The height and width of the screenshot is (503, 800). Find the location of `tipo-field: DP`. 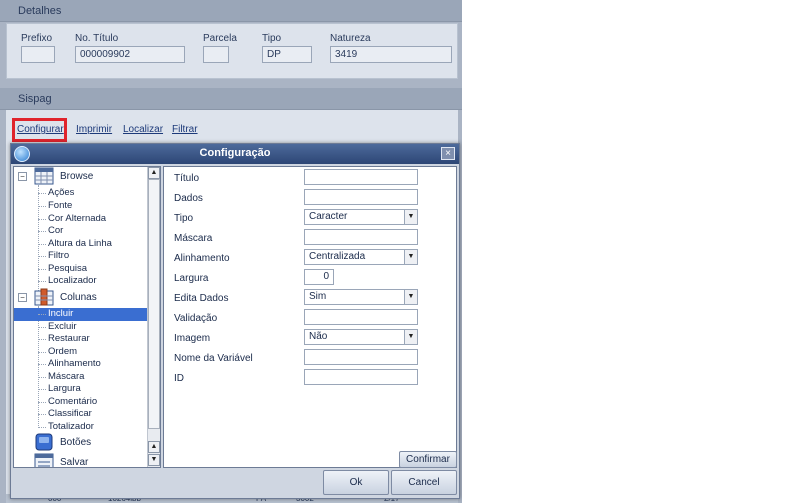

tipo-field: DP is located at coordinates (287, 54).